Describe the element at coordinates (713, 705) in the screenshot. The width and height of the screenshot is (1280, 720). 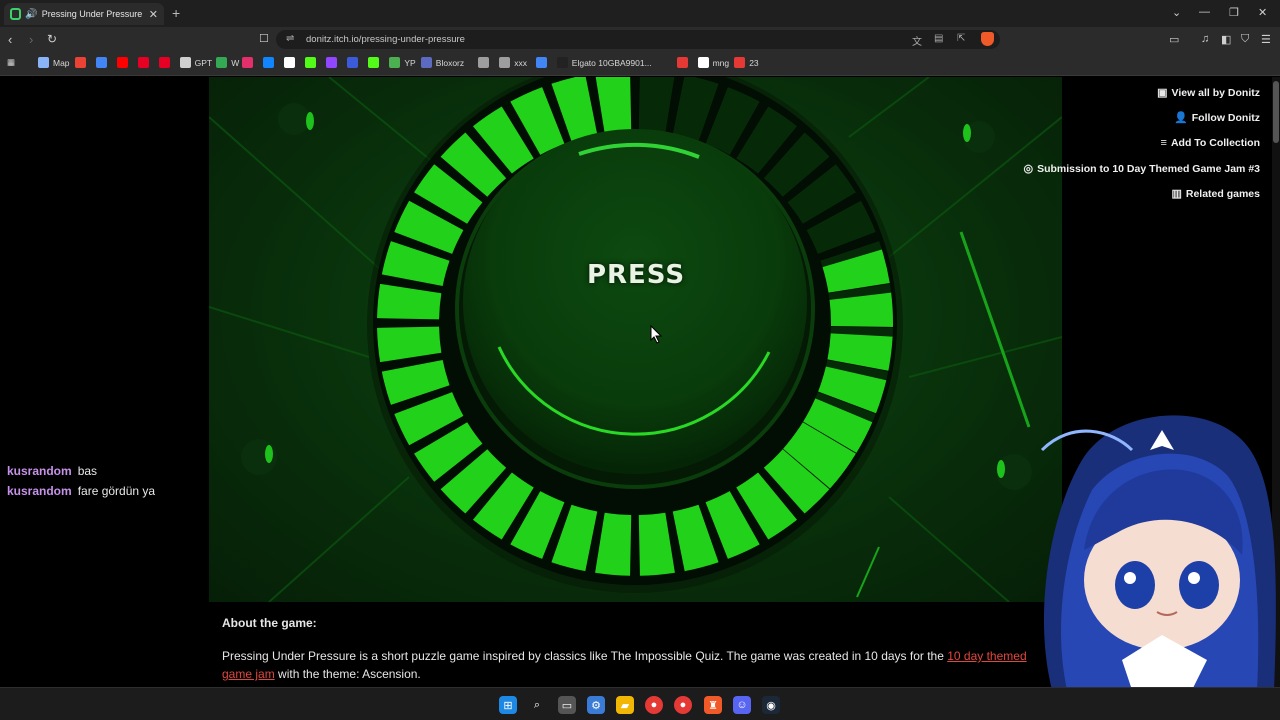
I see `brave-icon: ♜` at that location.